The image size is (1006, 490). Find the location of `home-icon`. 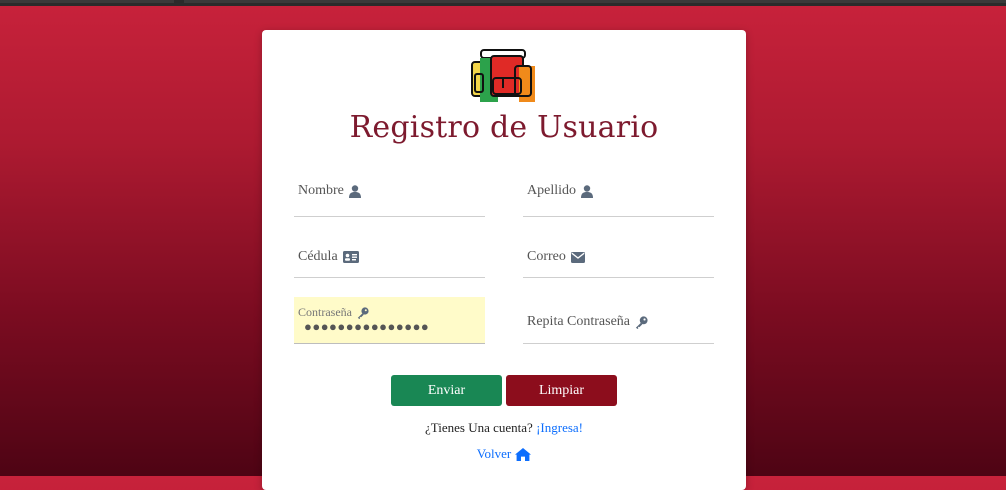

home-icon is located at coordinates (523, 454).